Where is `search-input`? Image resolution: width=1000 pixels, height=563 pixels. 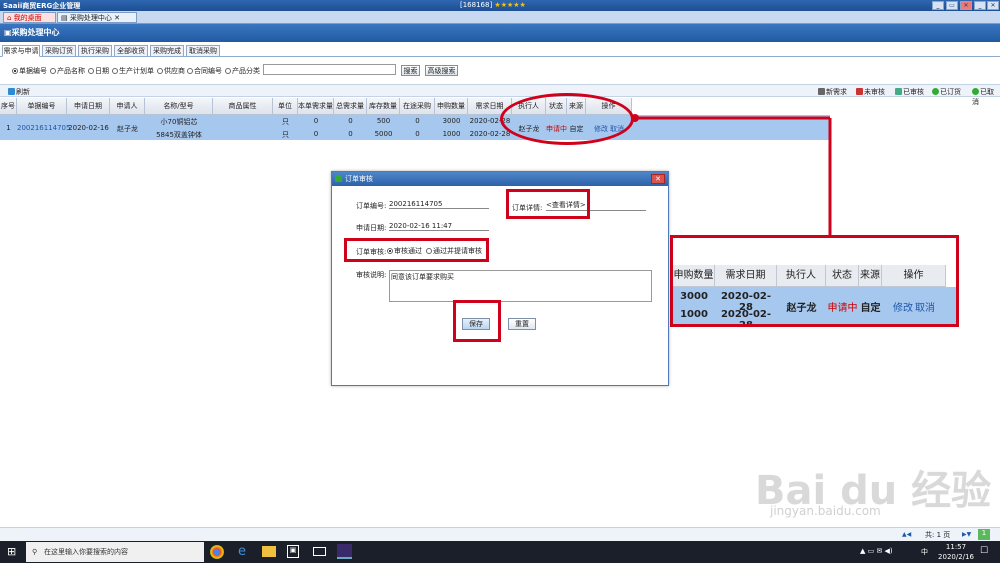
search-input is located at coordinates (329, 69).